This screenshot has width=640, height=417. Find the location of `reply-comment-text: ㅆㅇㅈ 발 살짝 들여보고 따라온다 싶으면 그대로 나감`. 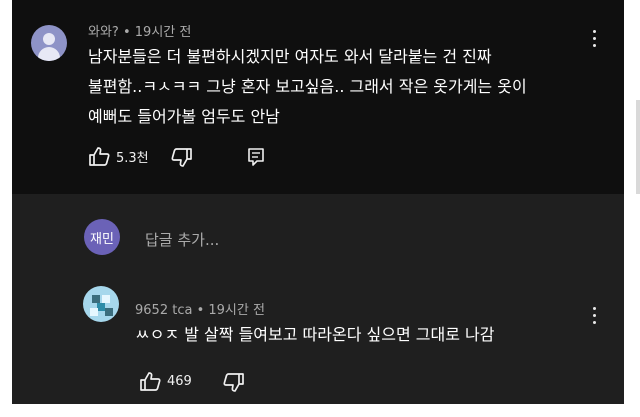

reply-comment-text: ㅆㅇㅈ 발 살짝 들여보고 따라온다 싶으면 그대로 나감 is located at coordinates (315, 334).